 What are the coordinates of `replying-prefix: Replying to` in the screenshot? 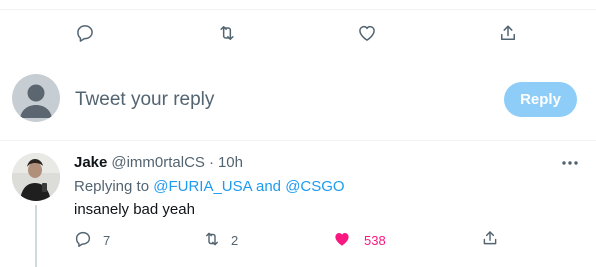 It's located at (112, 186).